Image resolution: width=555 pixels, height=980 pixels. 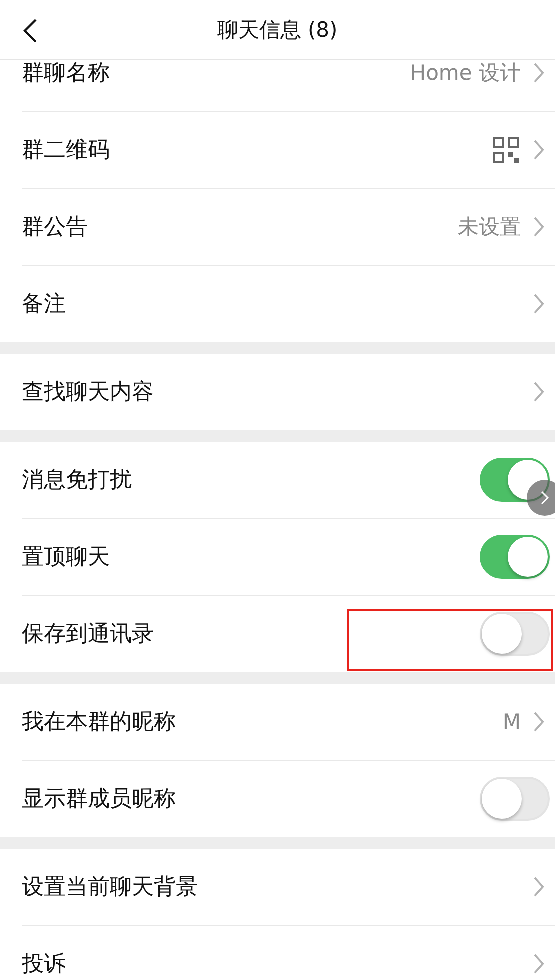 What do you see at coordinates (66, 558) in the screenshot?
I see `setting-label: 置顶聊天` at bounding box center [66, 558].